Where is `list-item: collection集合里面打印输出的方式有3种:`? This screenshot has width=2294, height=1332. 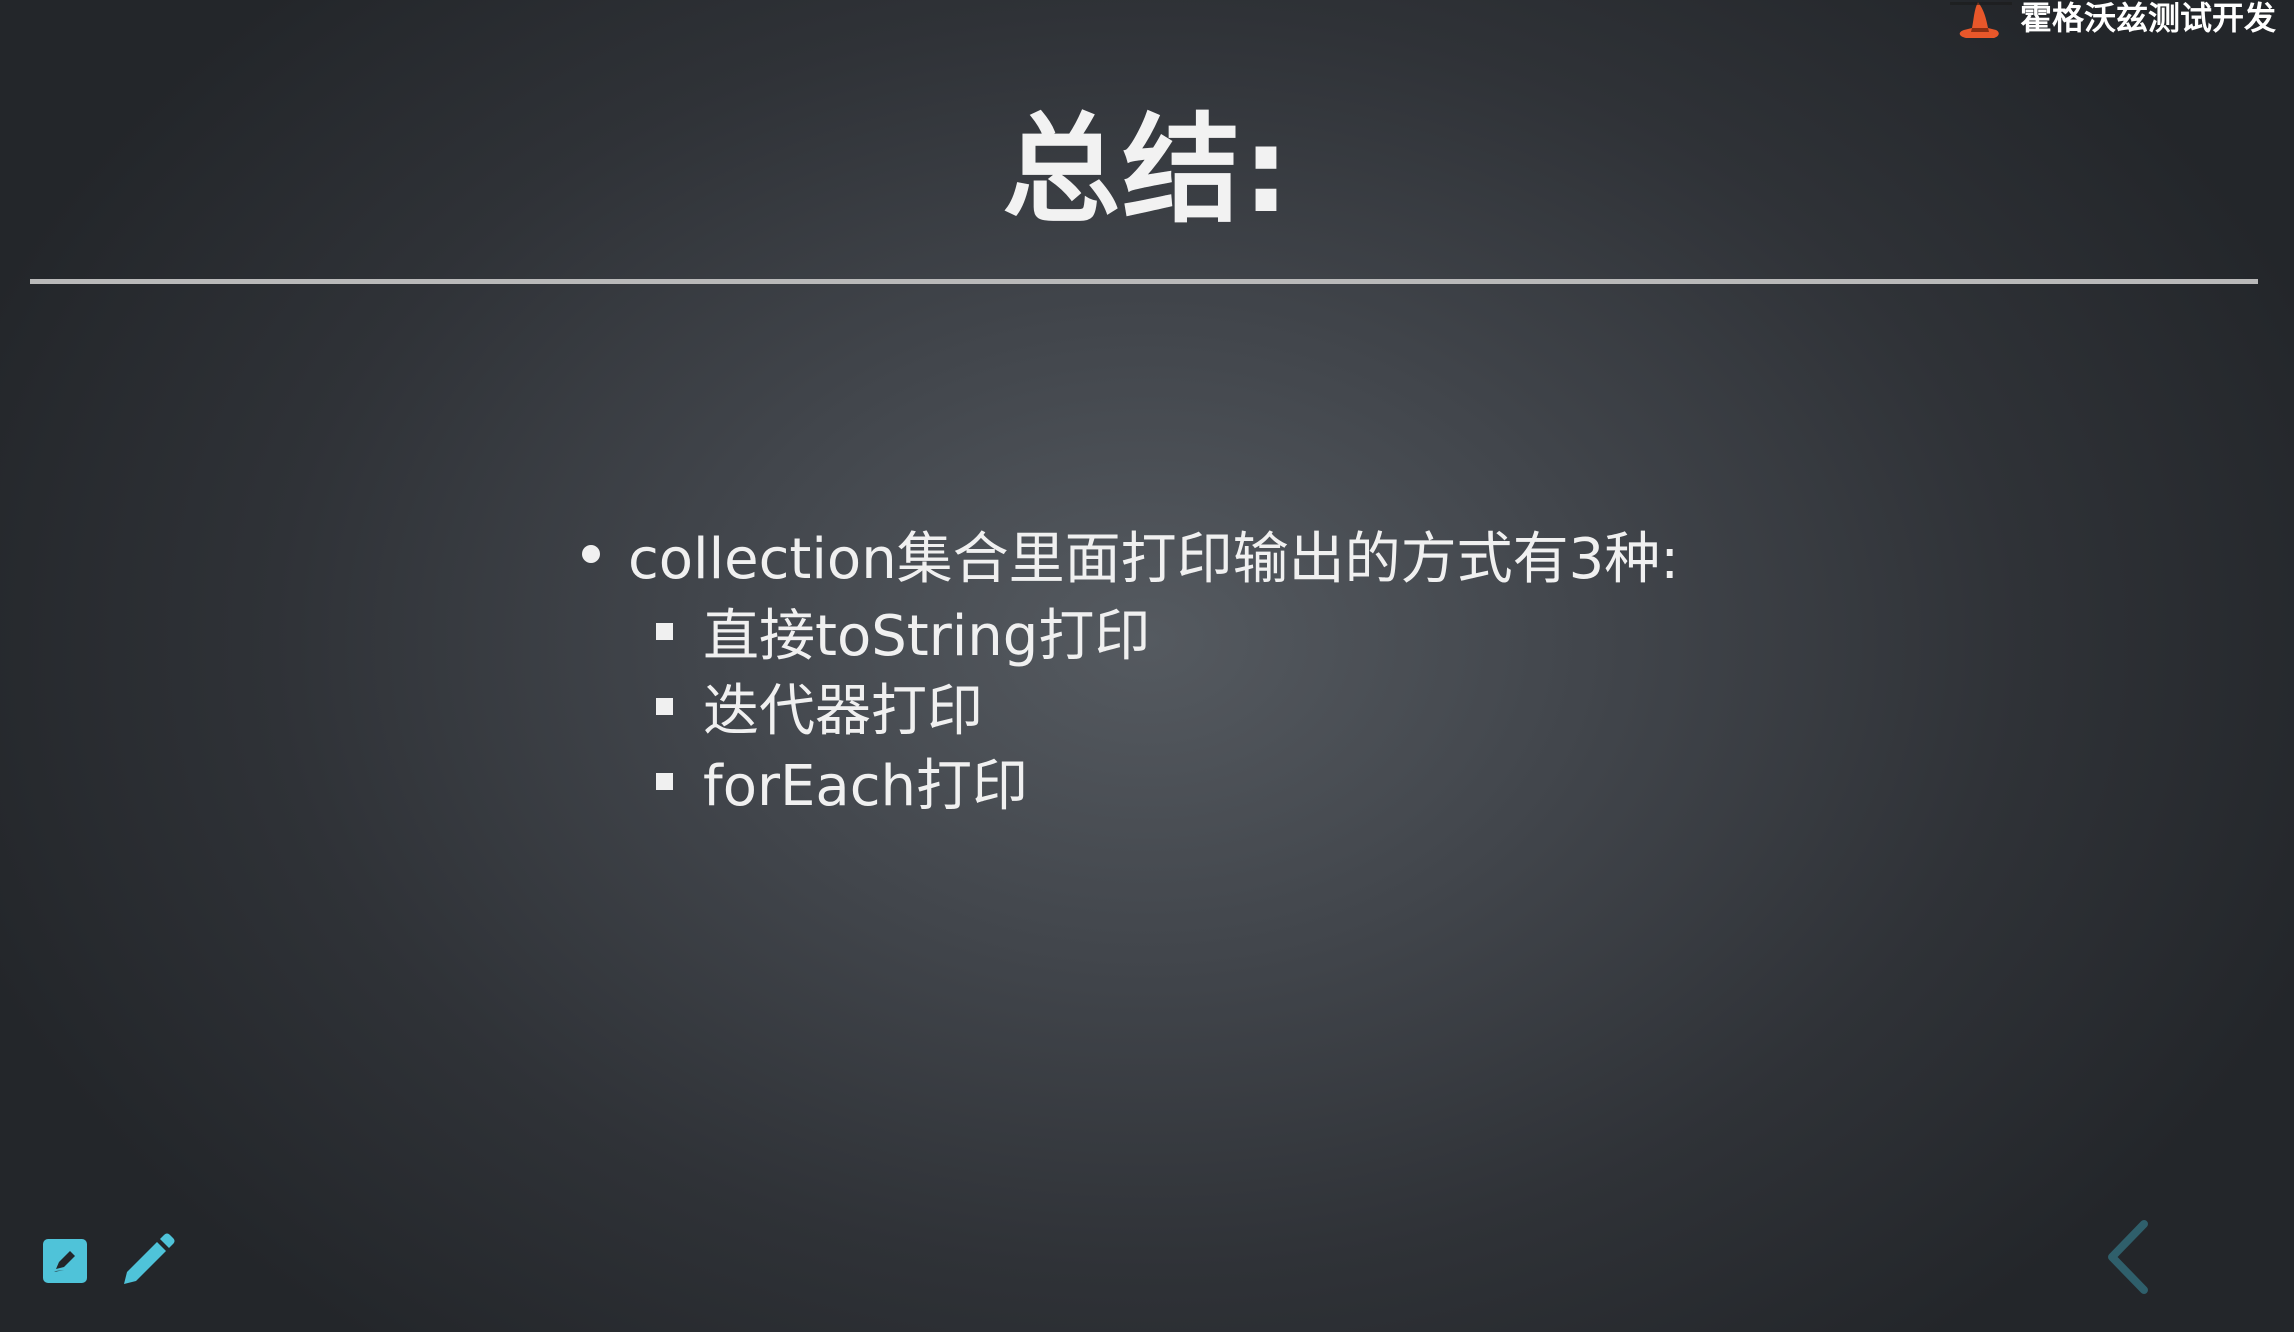
list-item: collection集合里面打印输出的方式有3种: is located at coordinates (1205, 554).